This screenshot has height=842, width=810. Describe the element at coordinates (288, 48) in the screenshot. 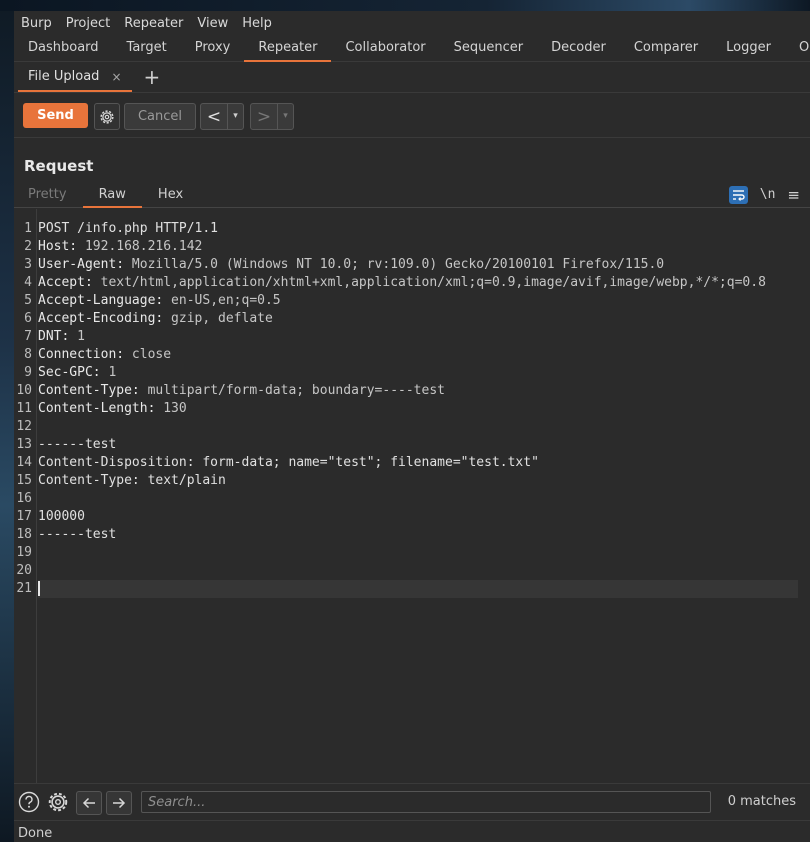

I see `tab-repeater: Repeater` at that location.